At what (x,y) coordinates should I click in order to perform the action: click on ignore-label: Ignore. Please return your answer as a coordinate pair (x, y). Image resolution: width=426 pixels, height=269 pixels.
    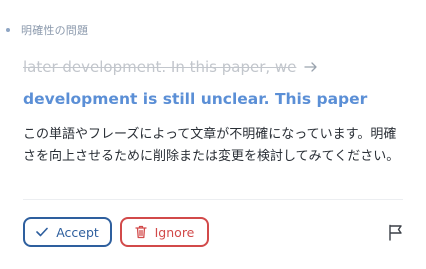
    Looking at the image, I should click on (174, 232).